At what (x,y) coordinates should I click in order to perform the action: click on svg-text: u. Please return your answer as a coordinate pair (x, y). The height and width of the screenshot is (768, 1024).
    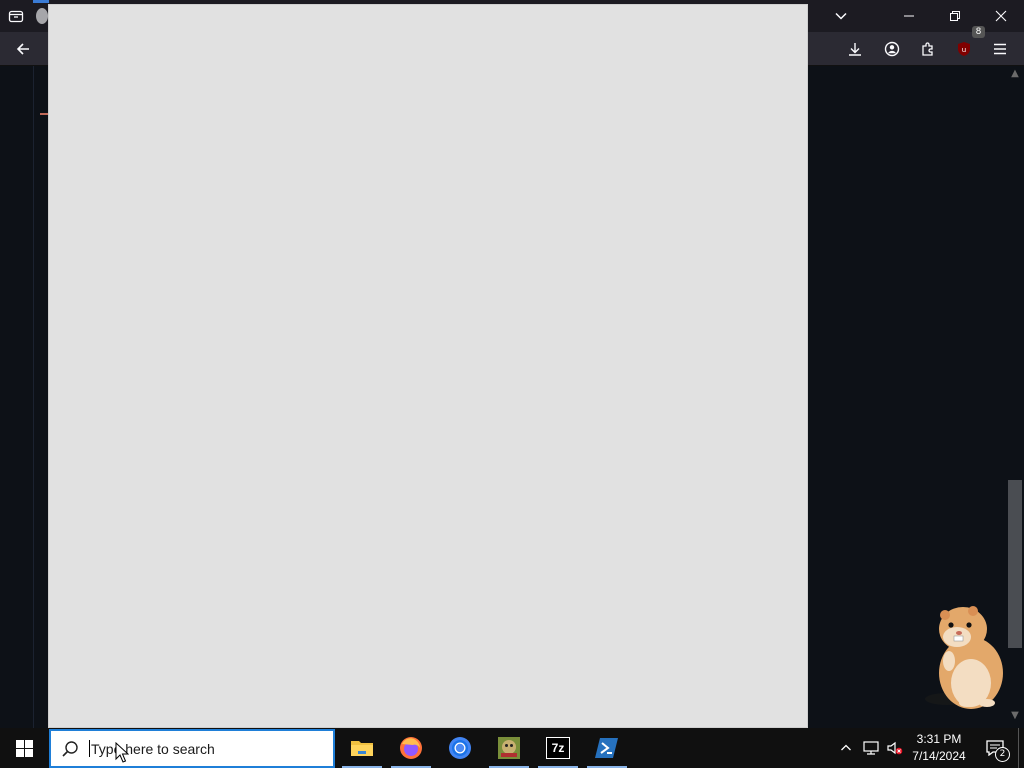
    Looking at the image, I should click on (964, 50).